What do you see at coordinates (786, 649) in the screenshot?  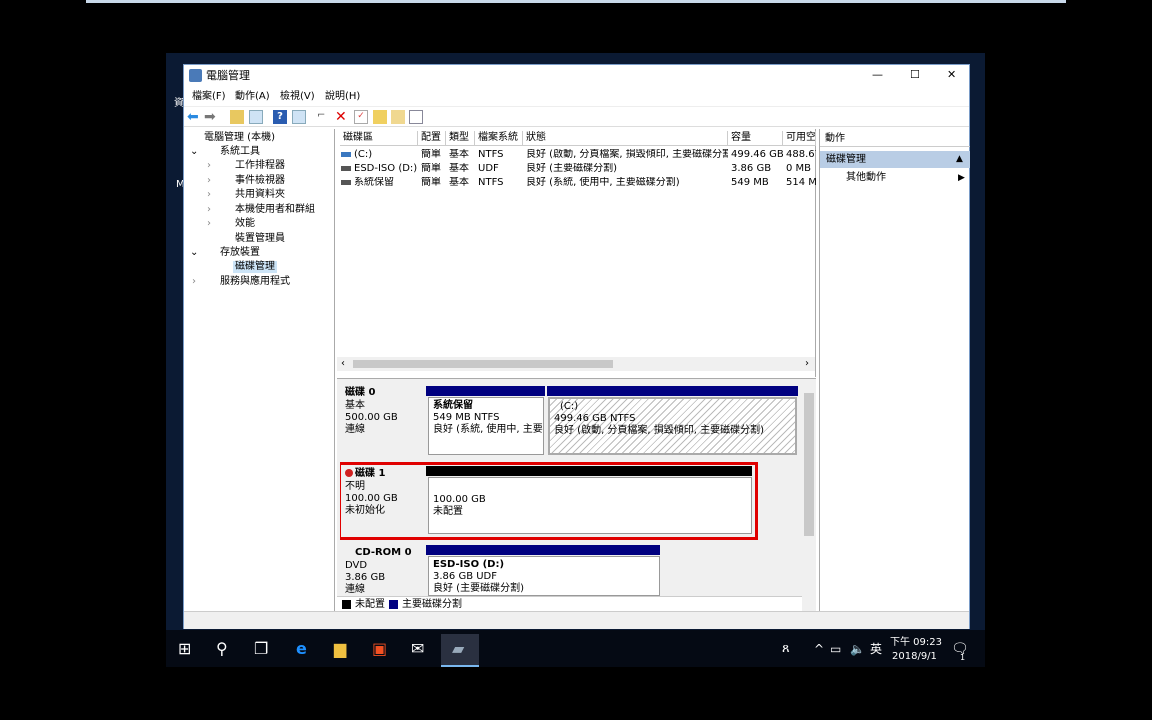 I see `people-icon: ጸ` at bounding box center [786, 649].